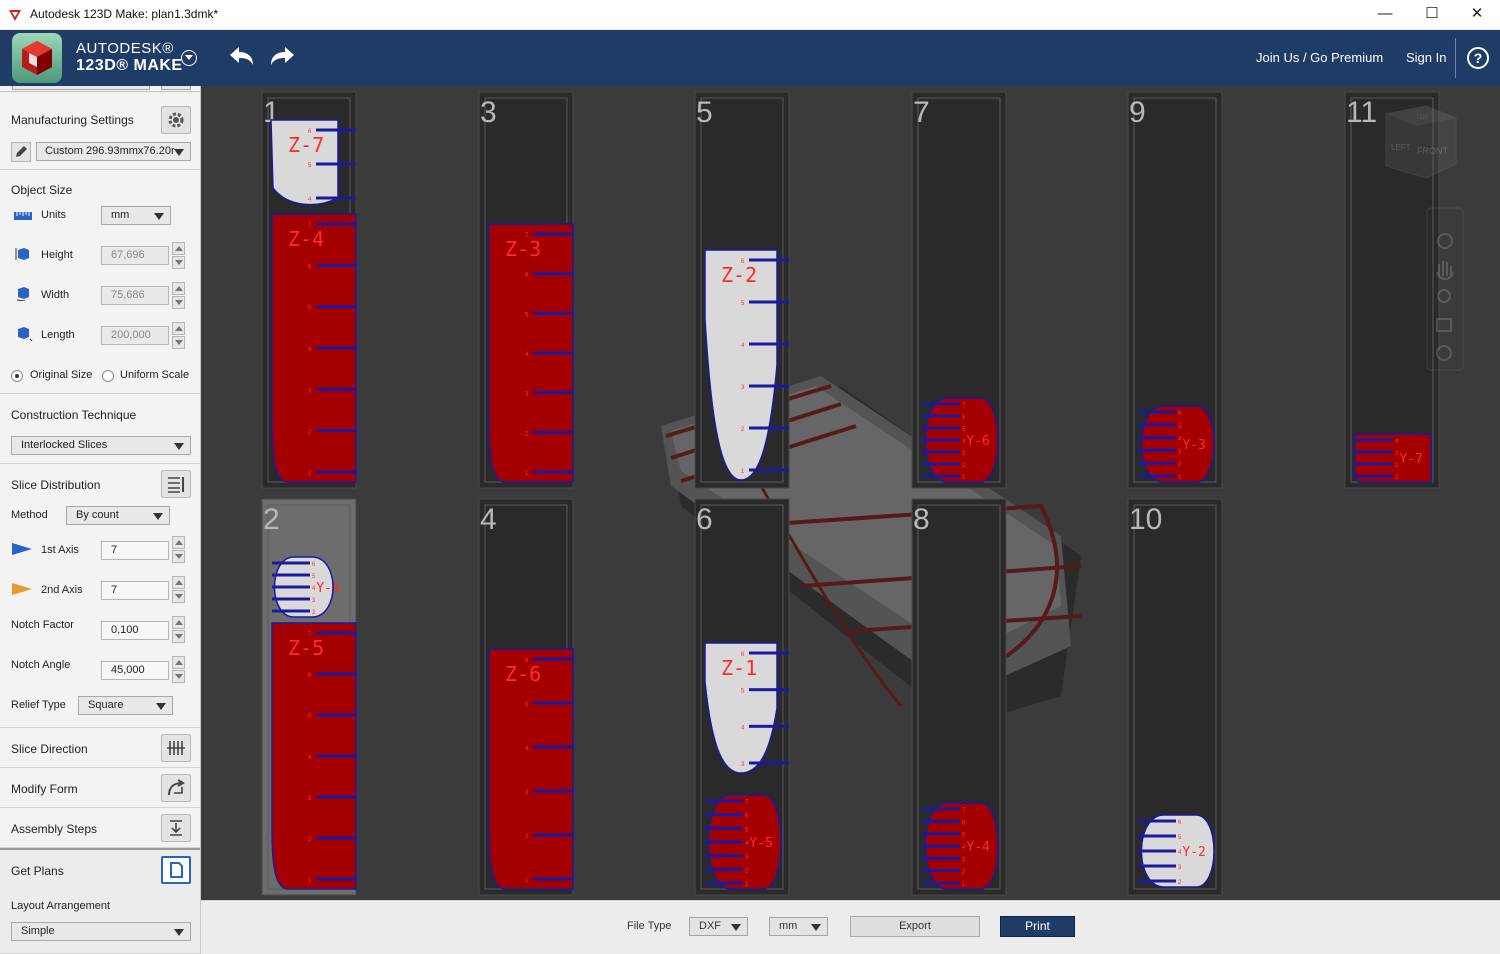 The height and width of the screenshot is (954, 1500). I want to click on uniform-scale-label: Uniform Scale, so click(155, 375).